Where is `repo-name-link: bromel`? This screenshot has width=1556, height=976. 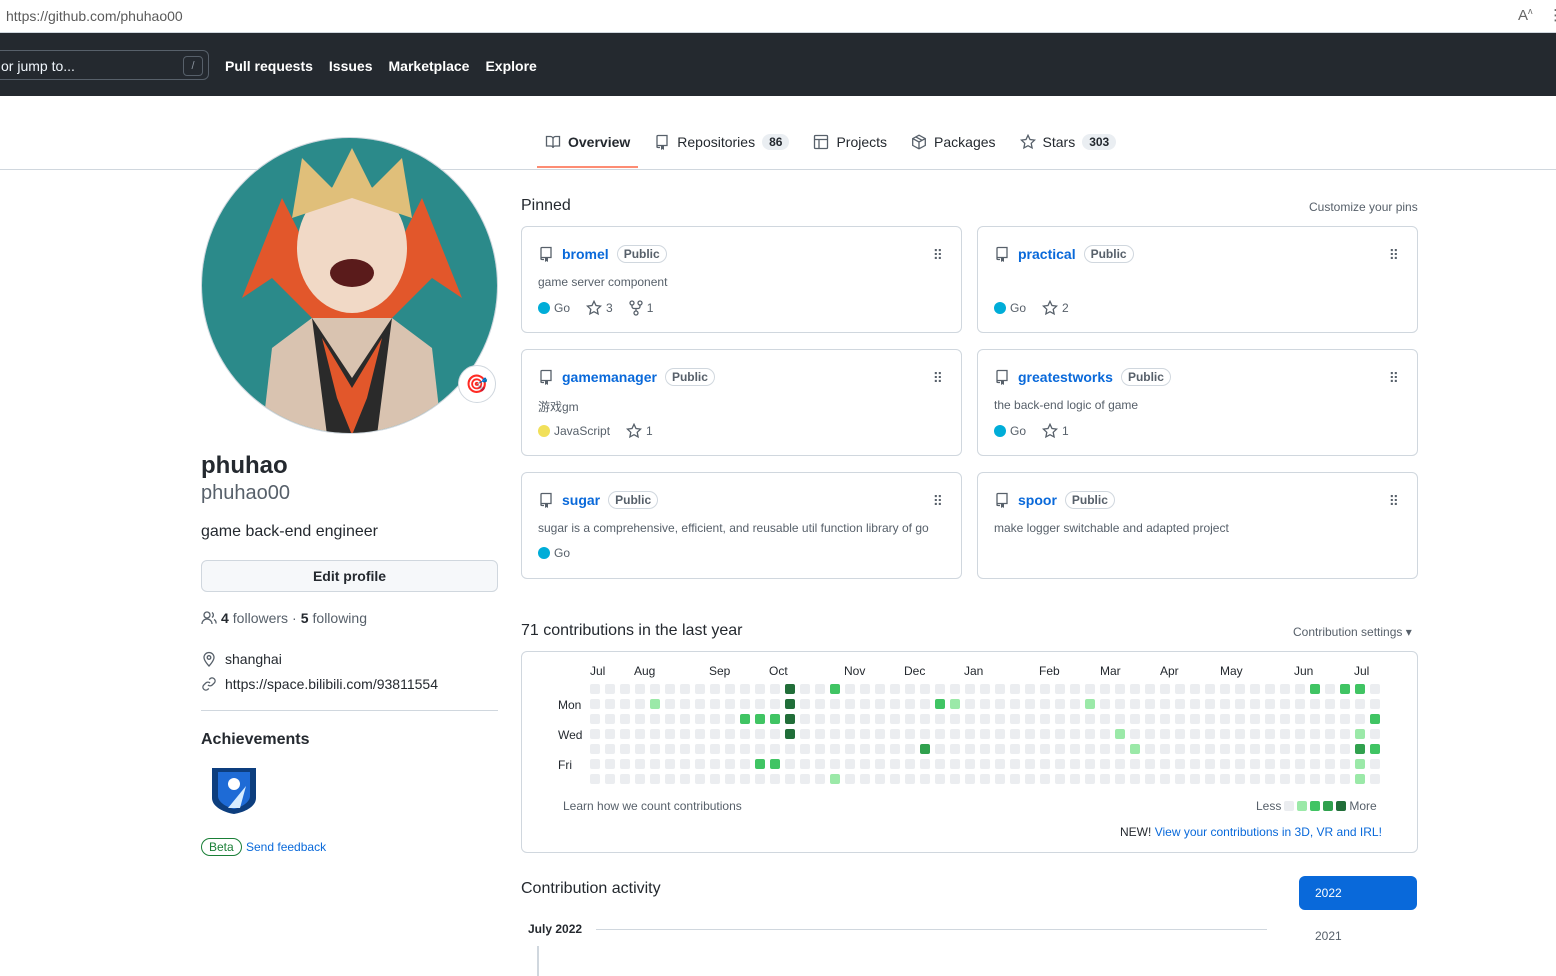
repo-name-link: bromel is located at coordinates (585, 254).